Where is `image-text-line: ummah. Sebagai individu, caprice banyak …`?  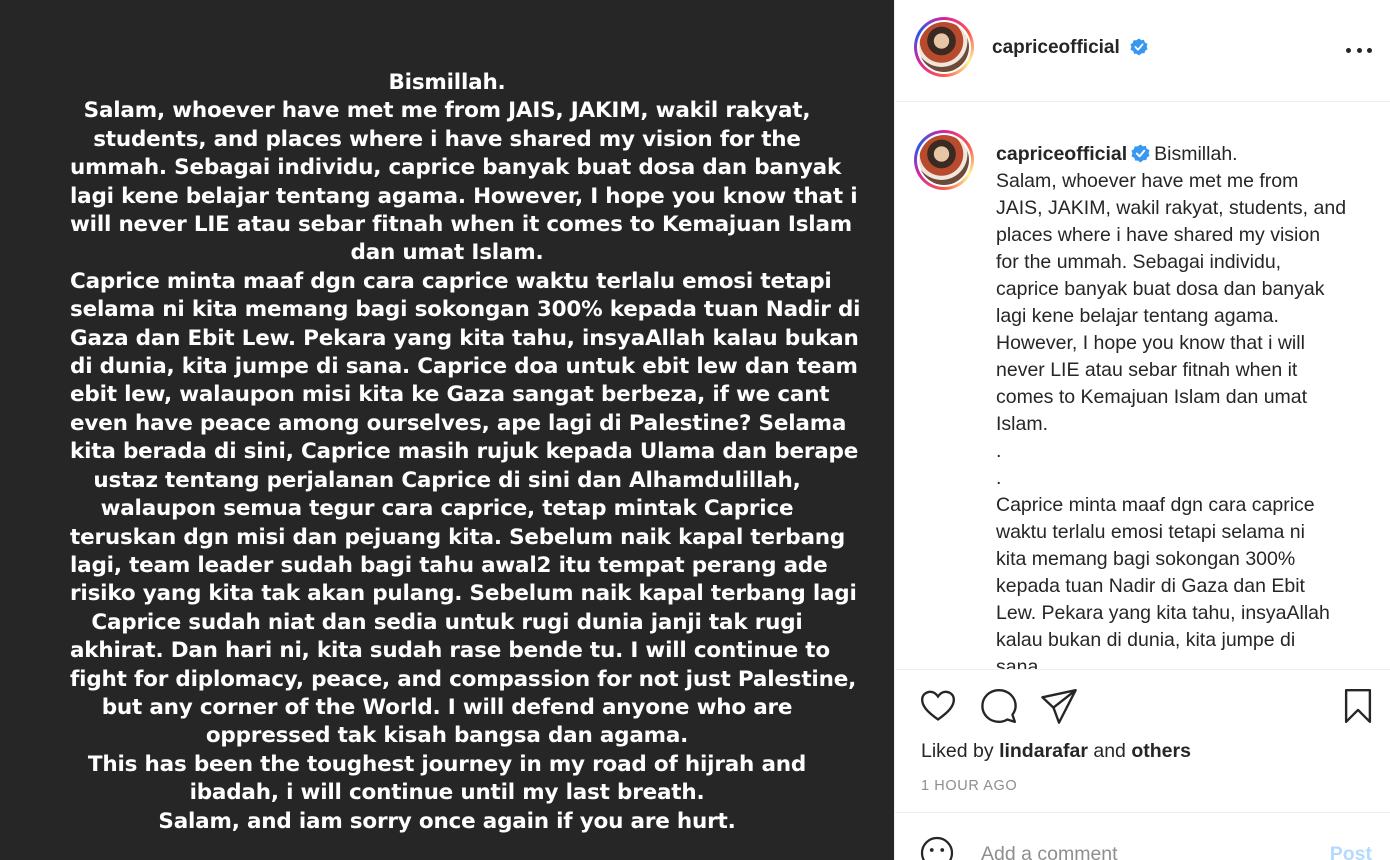 image-text-line: ummah. Sebagai individu, caprice banyak … is located at coordinates (456, 168).